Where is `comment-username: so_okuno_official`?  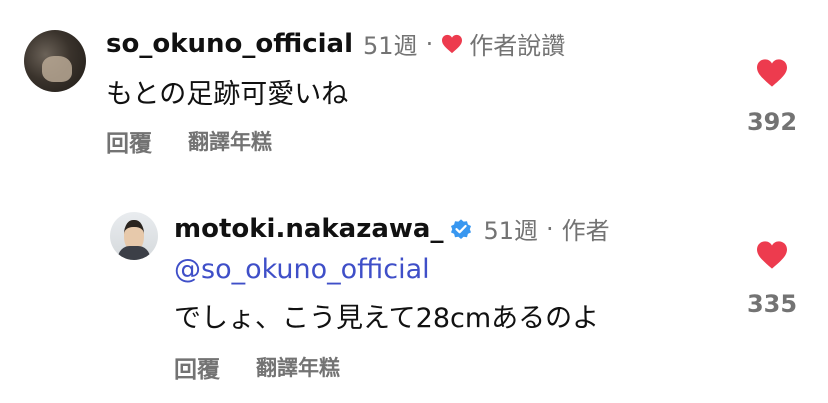
comment-username: so_okuno_official is located at coordinates (229, 44).